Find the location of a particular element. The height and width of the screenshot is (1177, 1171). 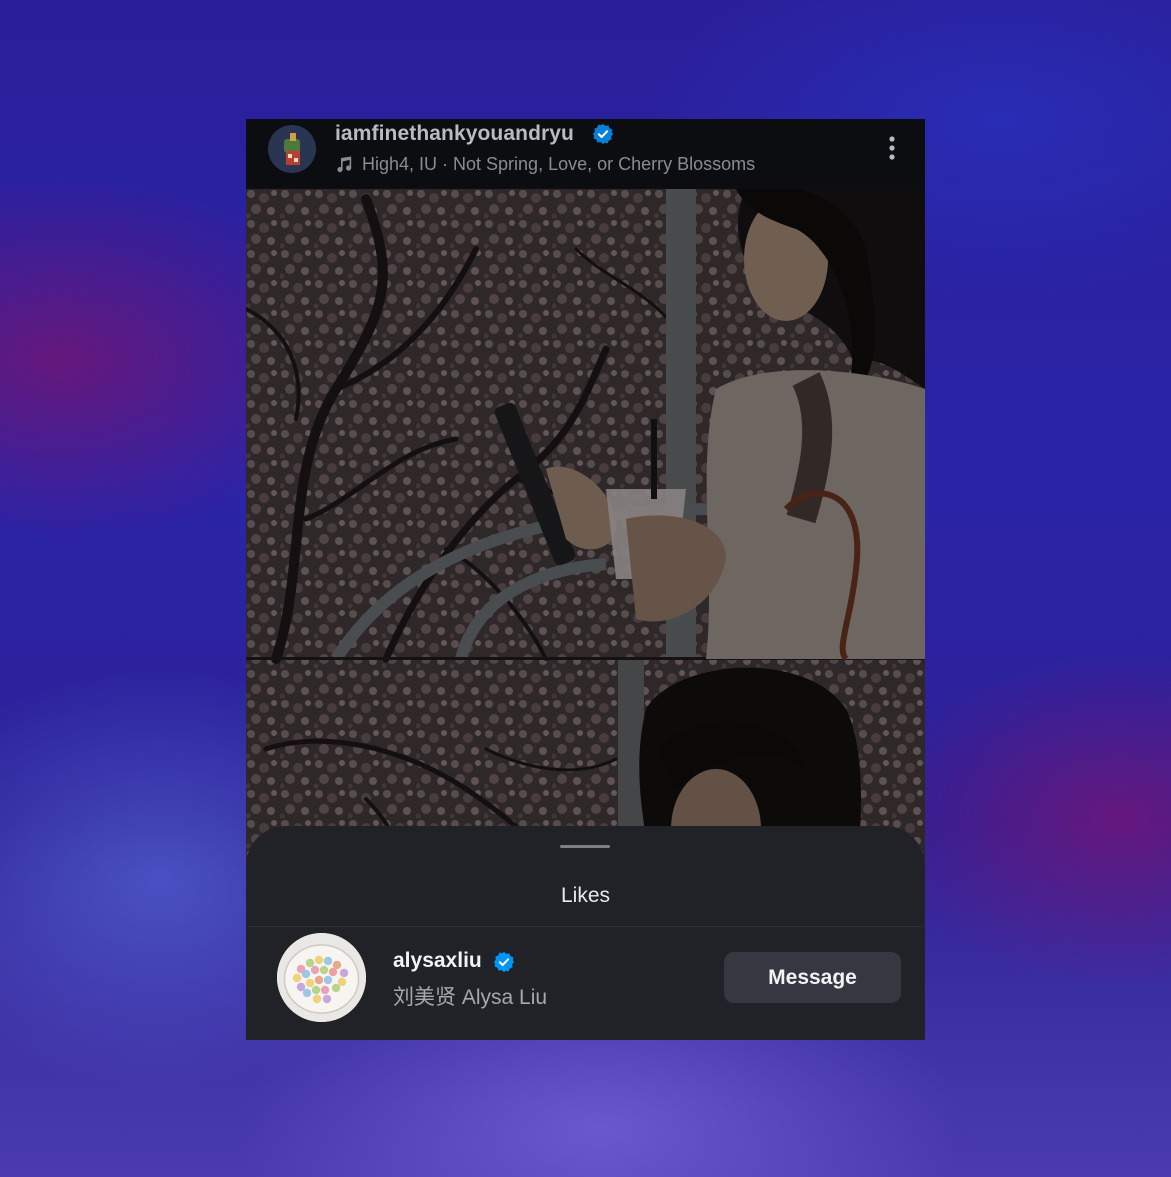

profile-avatar is located at coordinates (292, 149).